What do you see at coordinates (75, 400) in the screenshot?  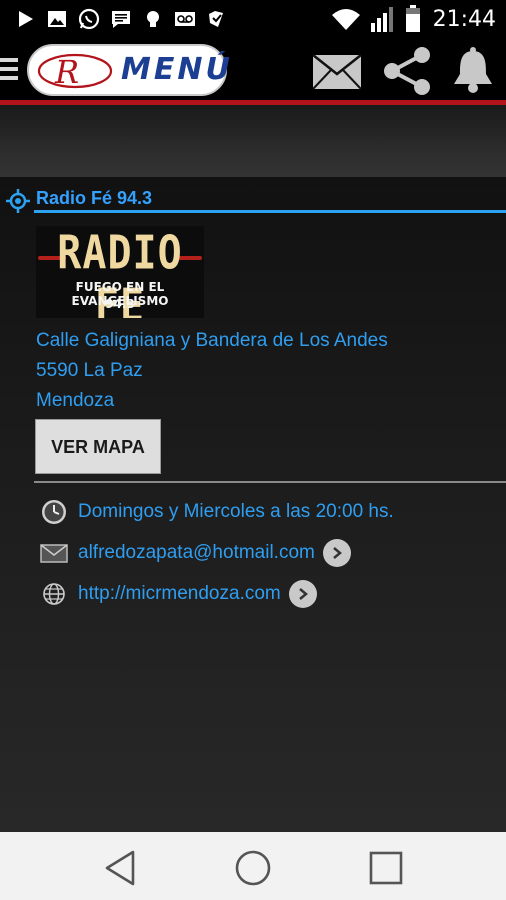 I see `address-province: Mendoza` at bounding box center [75, 400].